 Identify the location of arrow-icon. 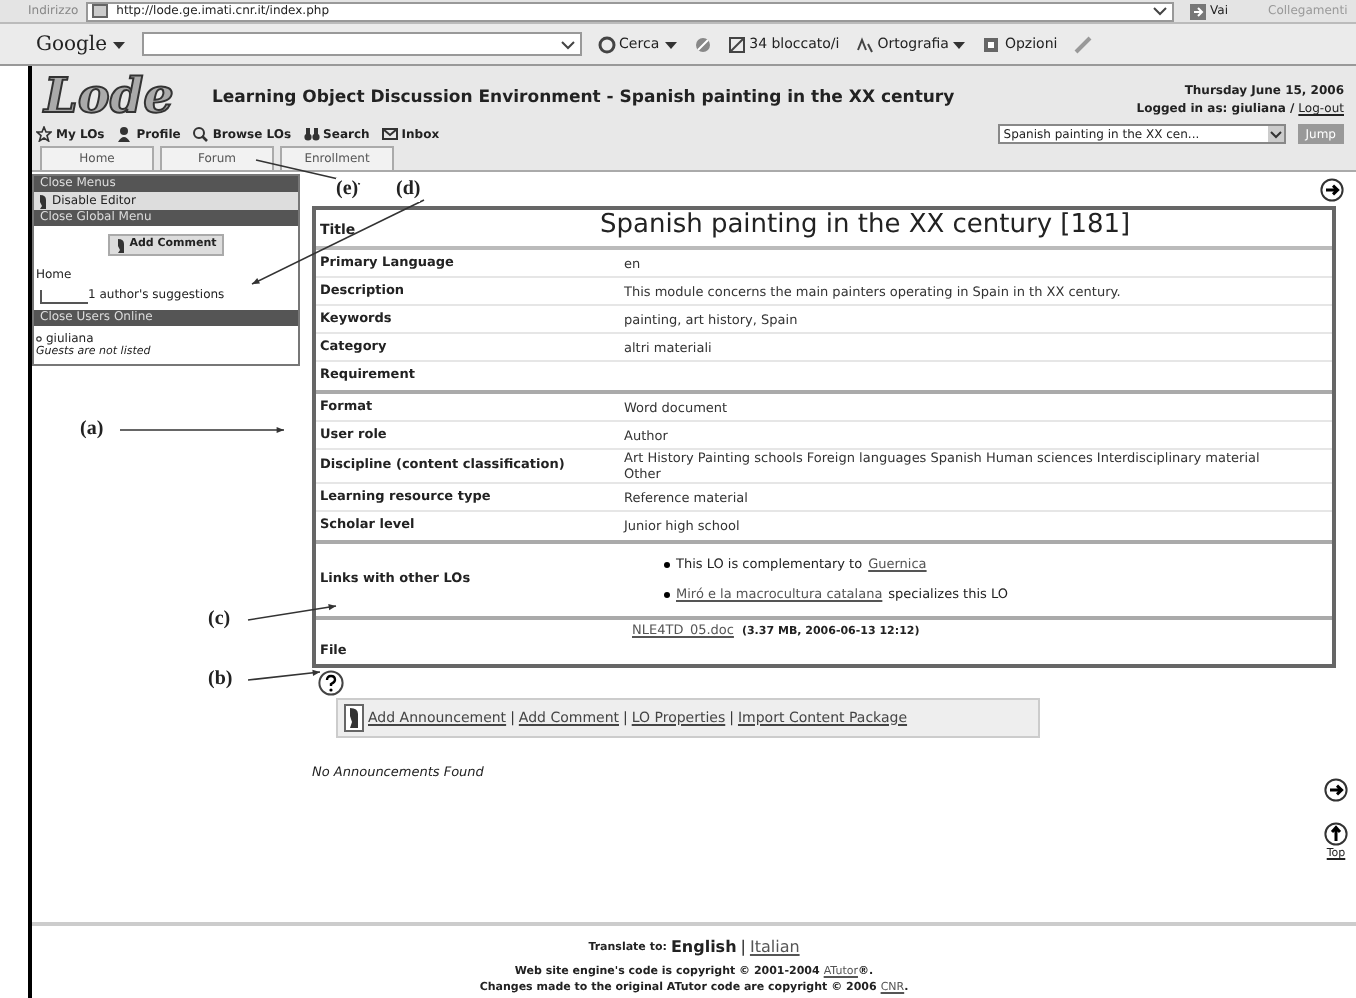
(1198, 11).